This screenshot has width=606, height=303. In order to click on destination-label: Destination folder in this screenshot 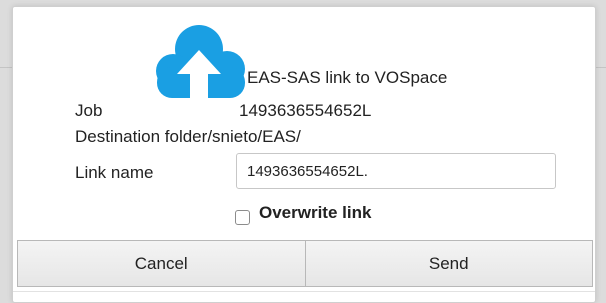, I will do `click(141, 136)`.